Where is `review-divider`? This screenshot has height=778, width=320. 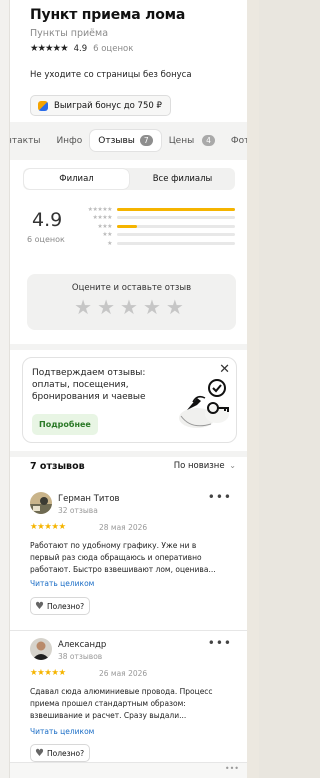 review-divider is located at coordinates (128, 630).